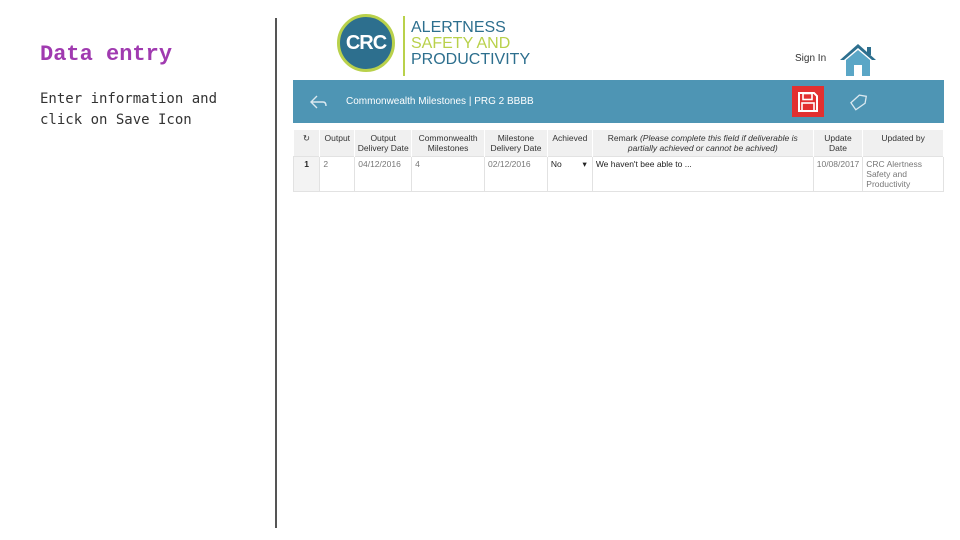 The width and height of the screenshot is (960, 540). What do you see at coordinates (337, 174) in the screenshot?
I see `cell-output: 2` at bounding box center [337, 174].